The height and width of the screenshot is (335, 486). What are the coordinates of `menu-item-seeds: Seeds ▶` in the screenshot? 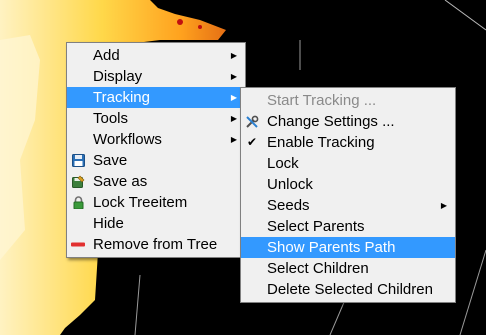 It's located at (348, 205).